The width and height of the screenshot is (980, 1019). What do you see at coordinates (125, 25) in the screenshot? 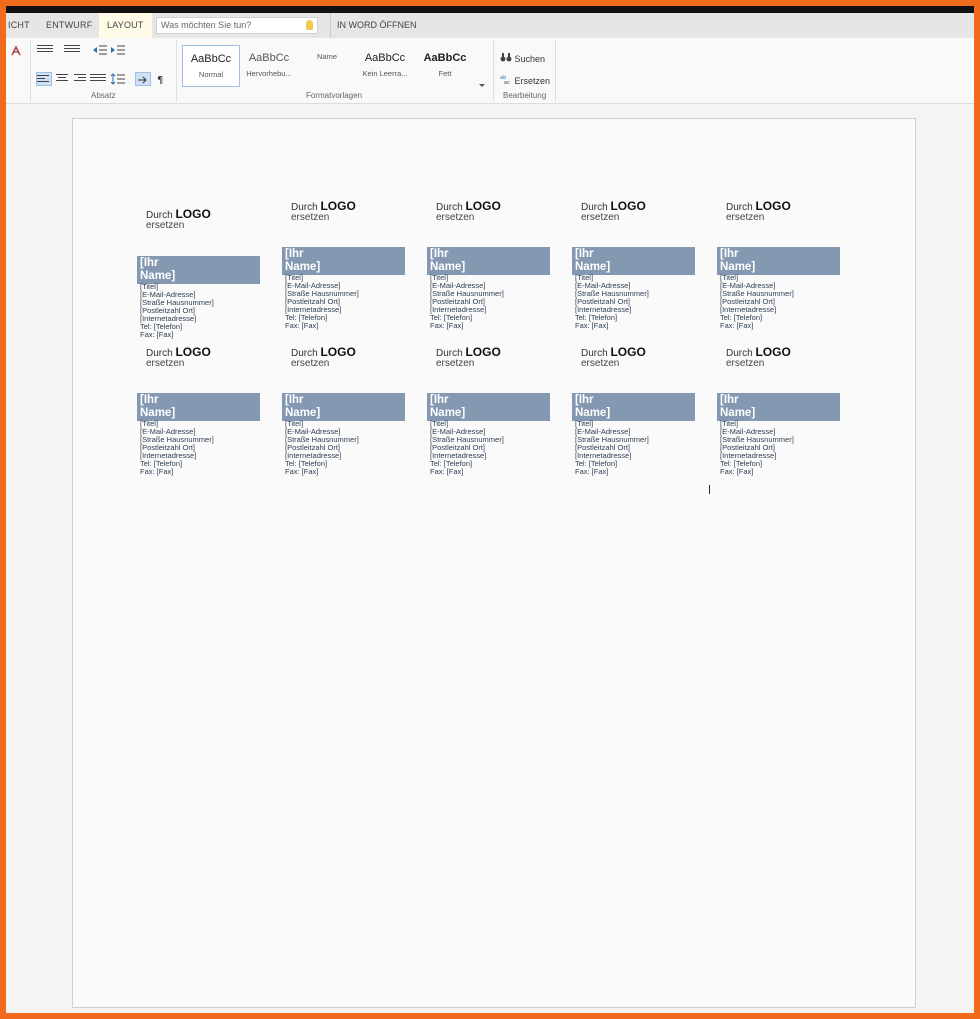
I see `tab-layout: LAYOUT` at bounding box center [125, 25].